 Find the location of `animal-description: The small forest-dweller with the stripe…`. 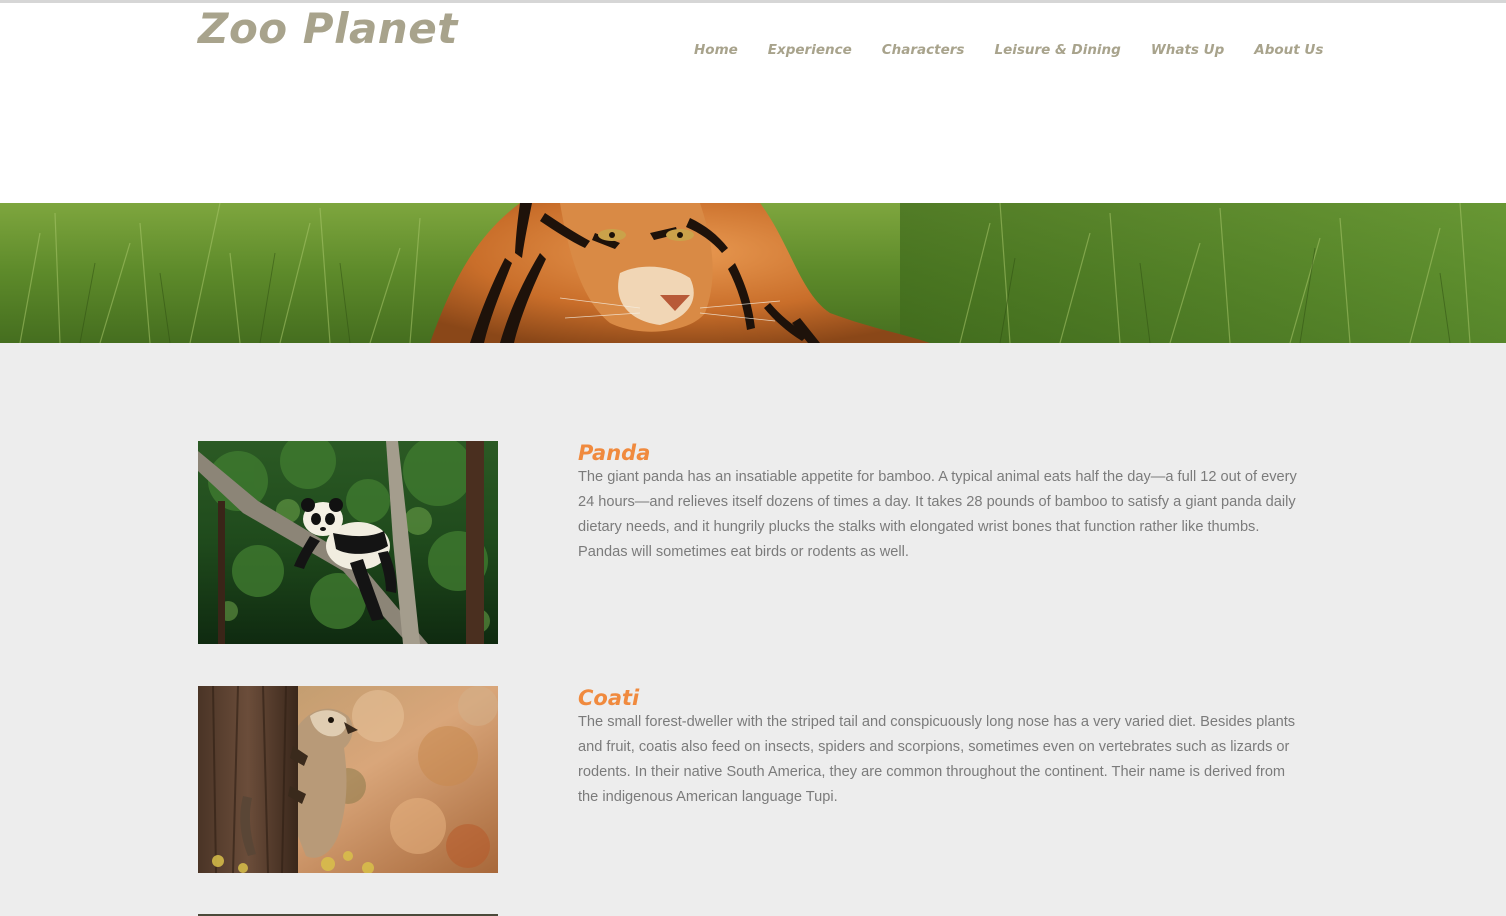

animal-description: The small forest-dweller with the stripe… is located at coordinates (937, 759).